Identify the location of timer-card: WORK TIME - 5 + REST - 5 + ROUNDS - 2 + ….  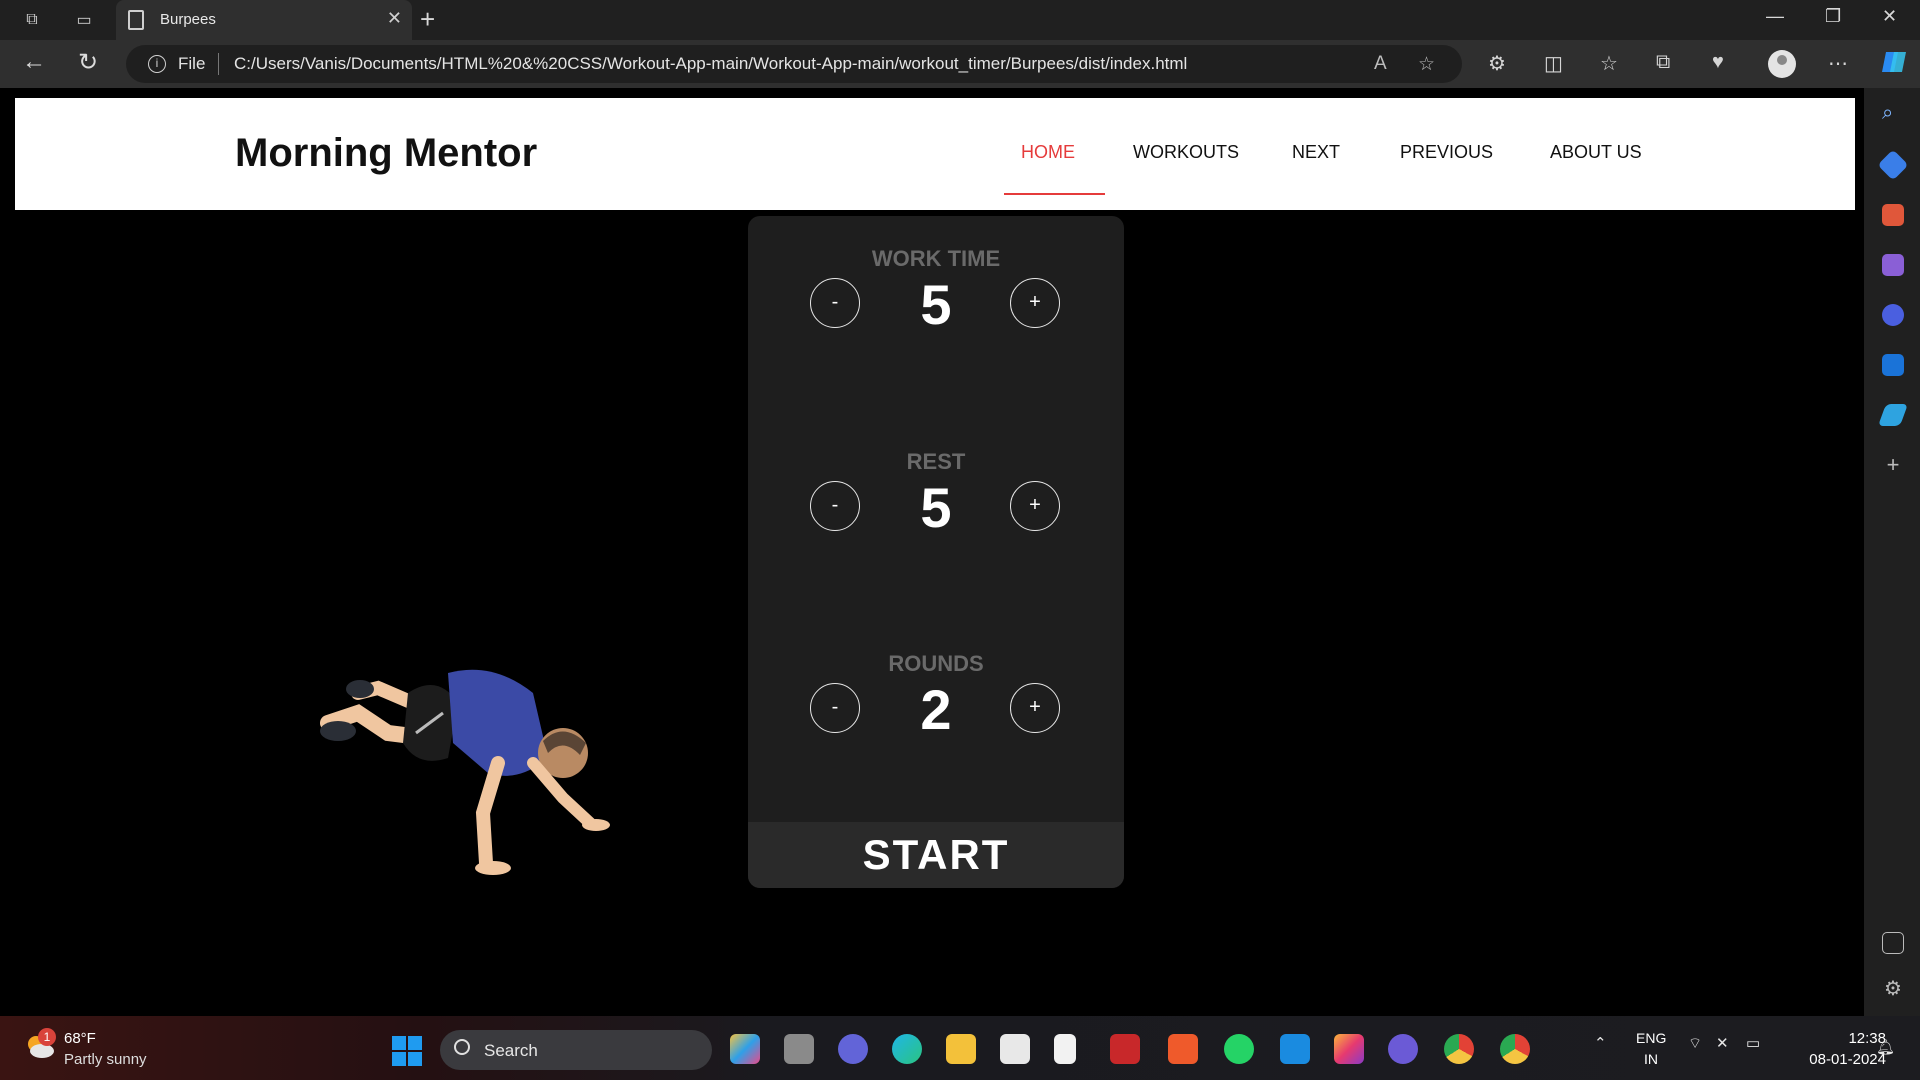
(936, 552).